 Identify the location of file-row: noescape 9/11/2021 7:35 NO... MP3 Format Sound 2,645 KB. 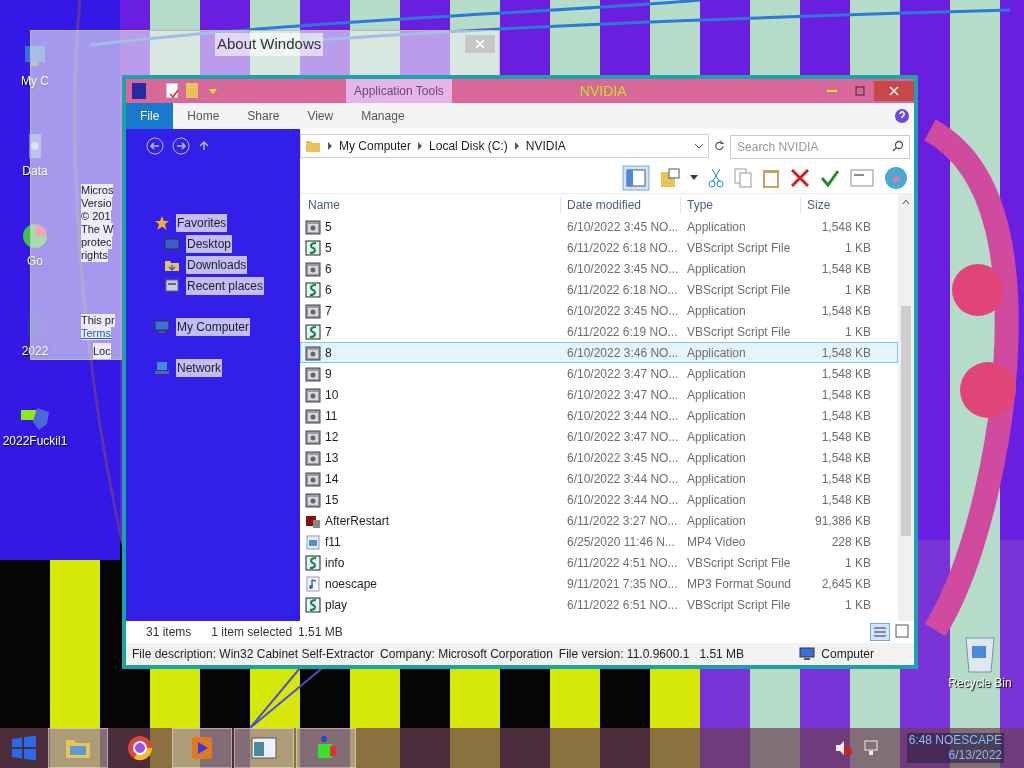
(599, 583).